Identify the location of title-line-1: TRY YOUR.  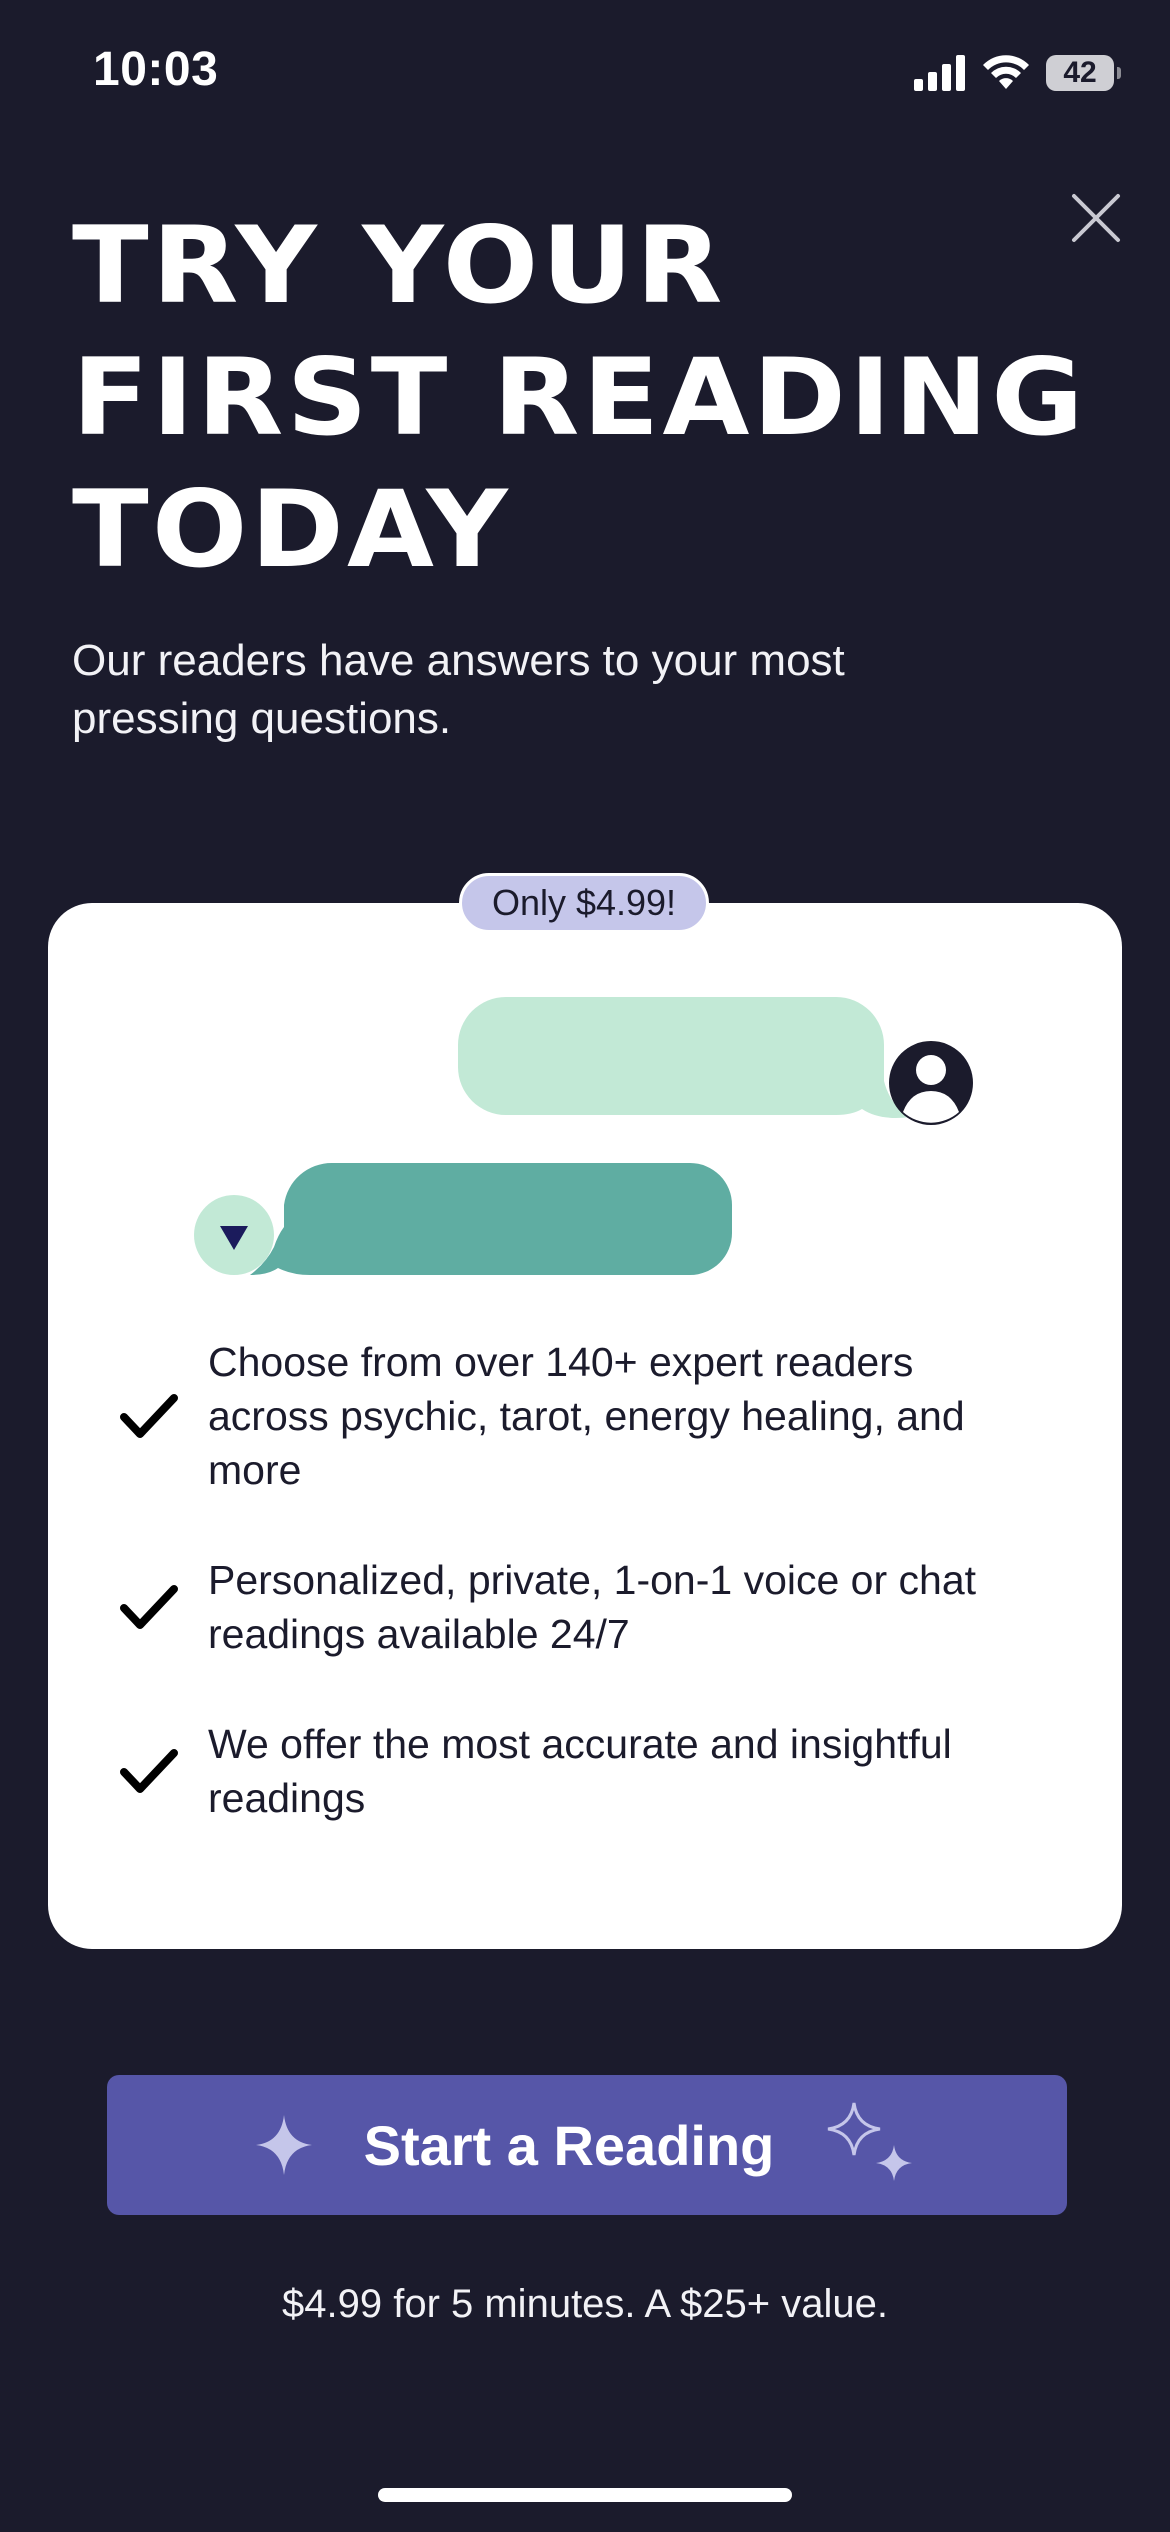
(399, 265).